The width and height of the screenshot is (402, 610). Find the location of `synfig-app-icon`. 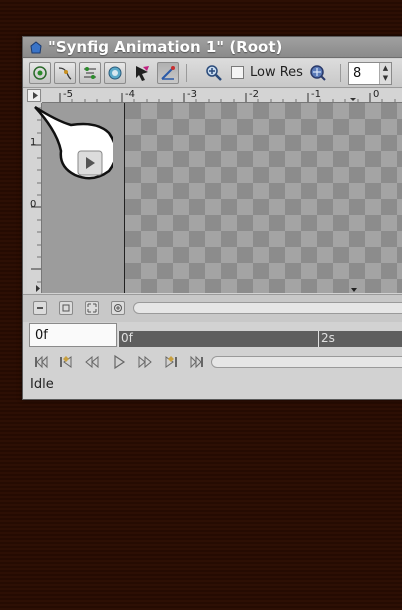

synfig-app-icon is located at coordinates (36, 47).